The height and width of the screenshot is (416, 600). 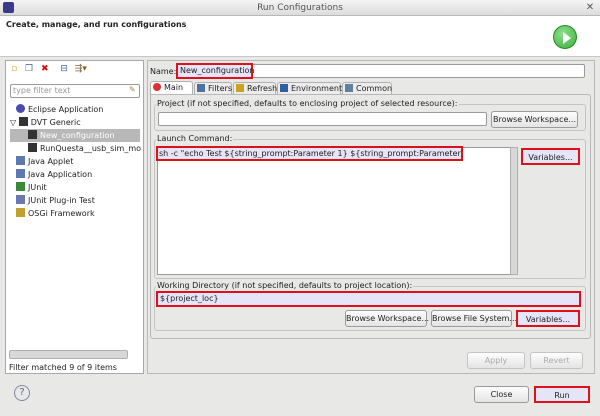 What do you see at coordinates (374, 88) in the screenshot?
I see `tab-label: Common` at bounding box center [374, 88].